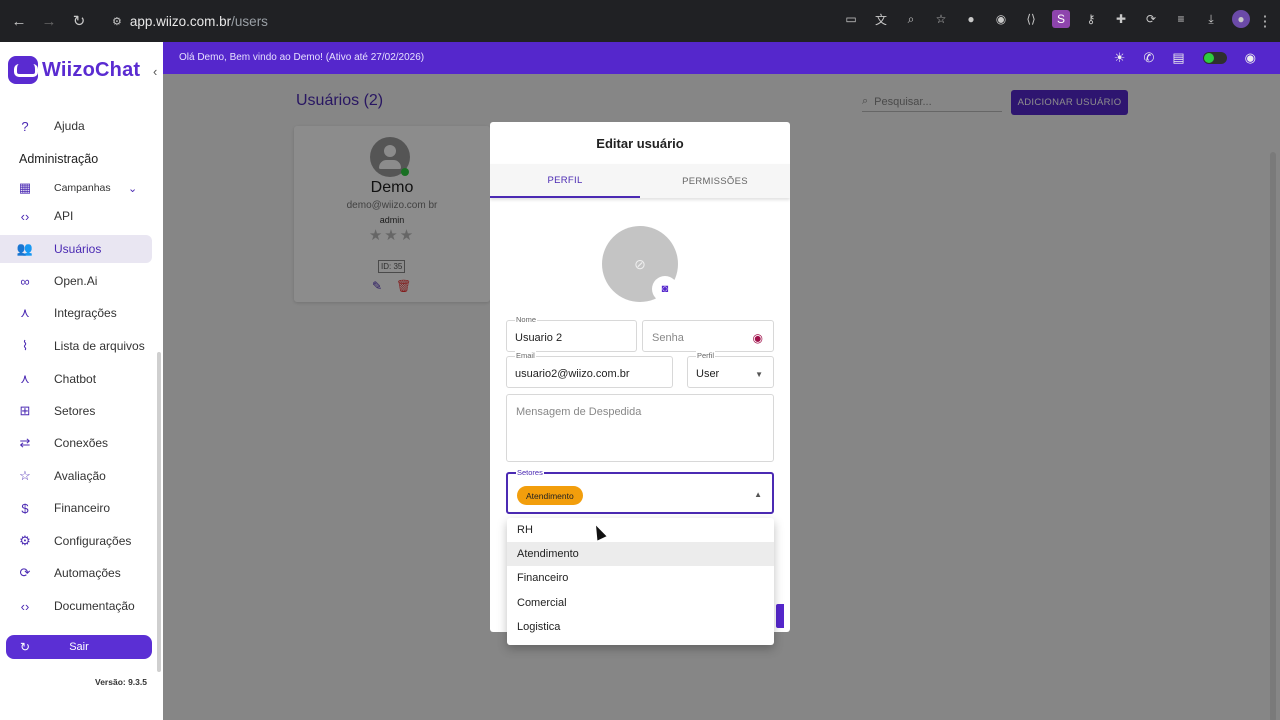 This screenshot has height=720, width=1280. What do you see at coordinates (25, 540) in the screenshot?
I see `gear-icon: ⚙` at bounding box center [25, 540].